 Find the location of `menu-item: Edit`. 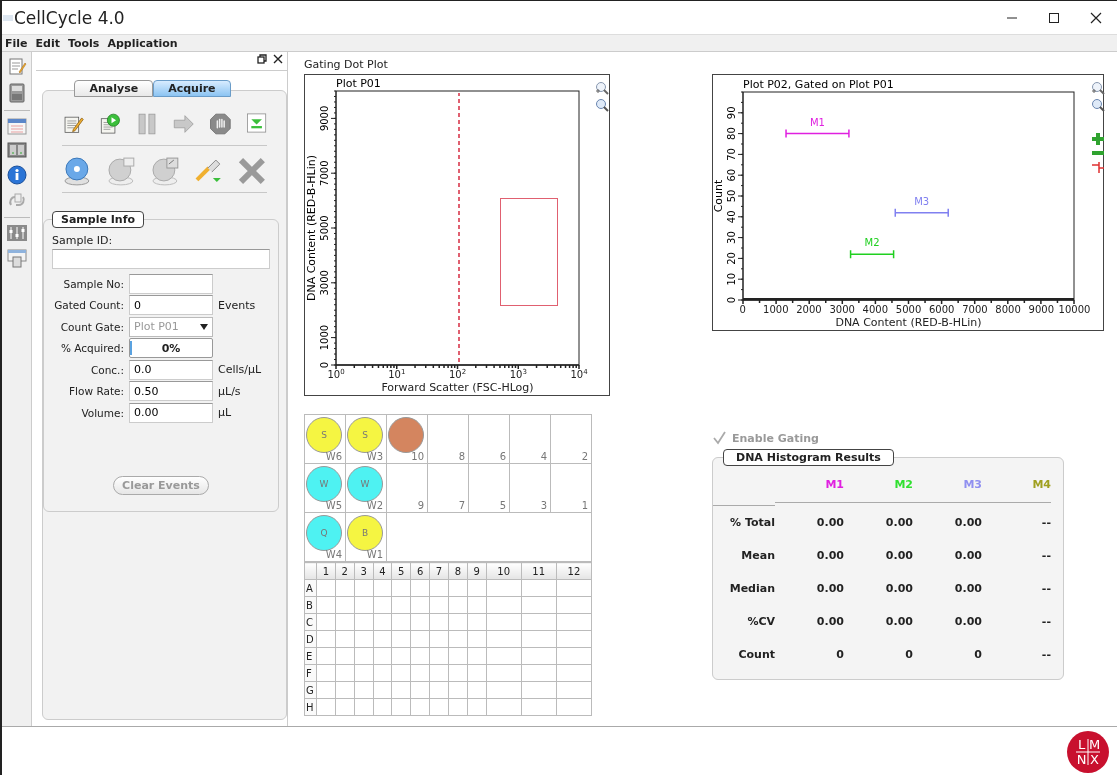

menu-item: Edit is located at coordinates (47, 43).